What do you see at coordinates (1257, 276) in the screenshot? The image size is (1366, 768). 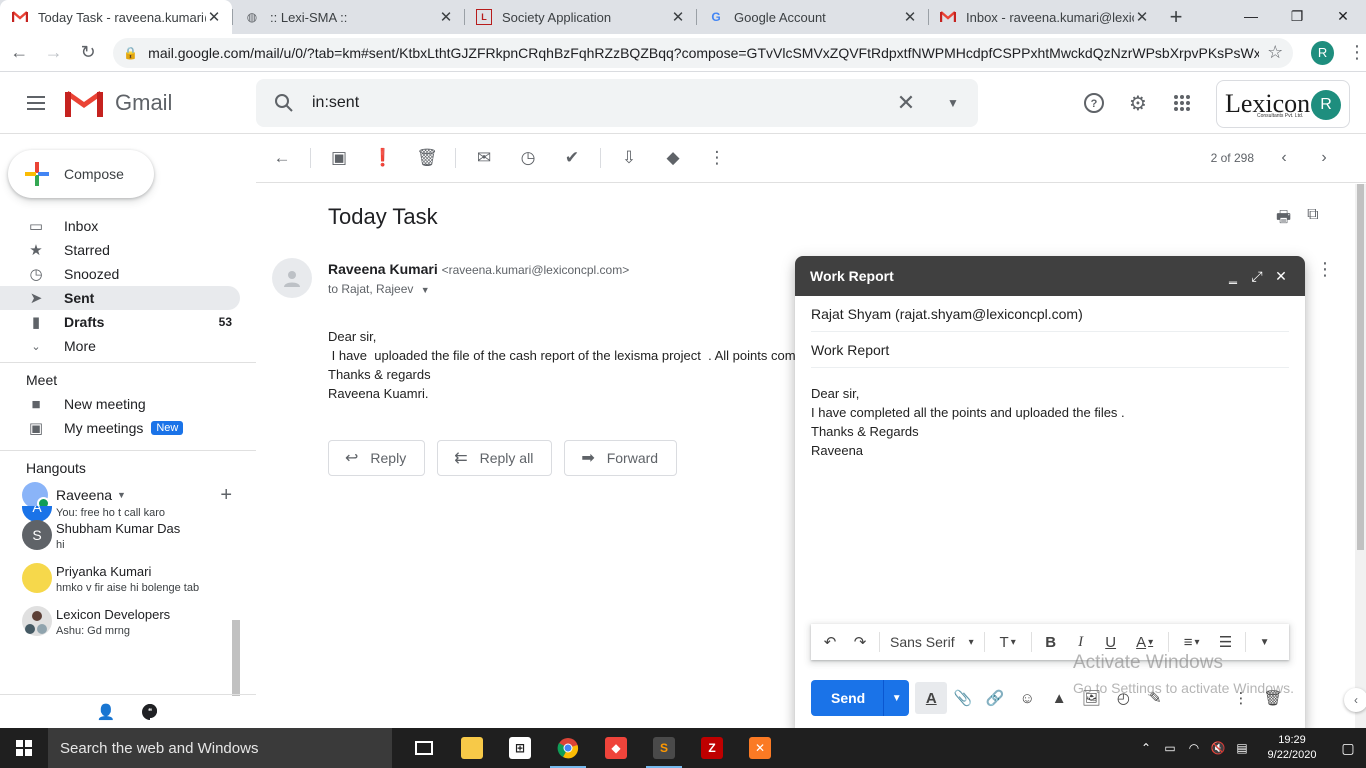 I see `fullscreen-expand-icon: ⤢` at bounding box center [1257, 276].